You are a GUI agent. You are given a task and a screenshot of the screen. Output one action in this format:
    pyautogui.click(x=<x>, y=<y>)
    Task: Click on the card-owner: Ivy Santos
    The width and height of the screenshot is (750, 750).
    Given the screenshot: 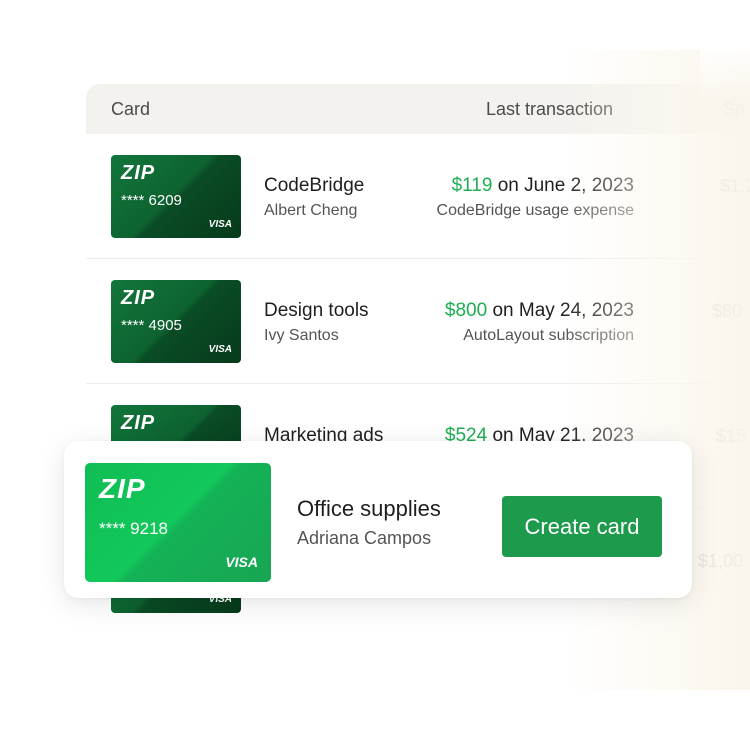 What is the action you would take?
    pyautogui.click(x=301, y=335)
    